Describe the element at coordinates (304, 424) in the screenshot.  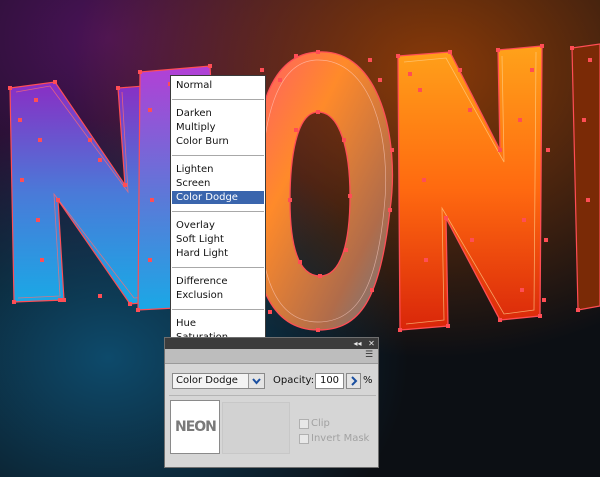
I see `clip-checkbox` at that location.